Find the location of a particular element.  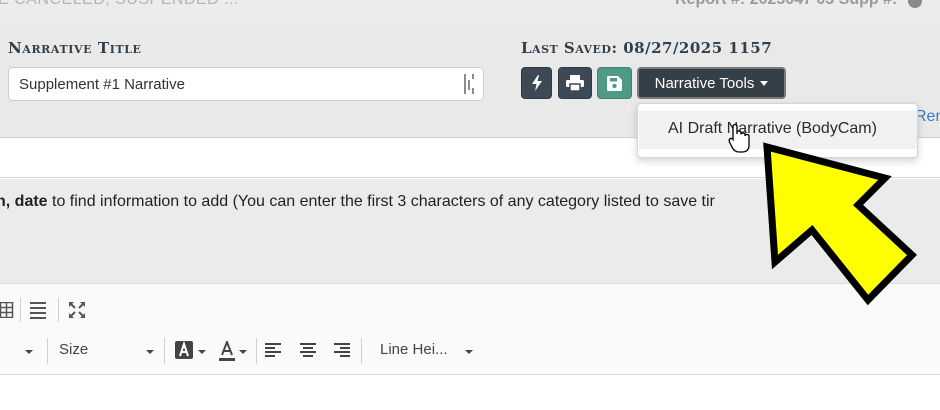

narrative-tools-menu: AI Draft Narrative (BodyCam) is located at coordinates (777, 130).